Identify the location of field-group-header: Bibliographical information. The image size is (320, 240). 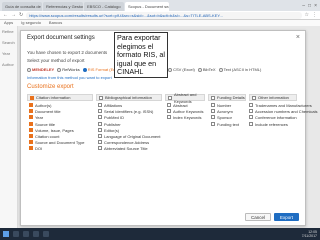
(129, 97).